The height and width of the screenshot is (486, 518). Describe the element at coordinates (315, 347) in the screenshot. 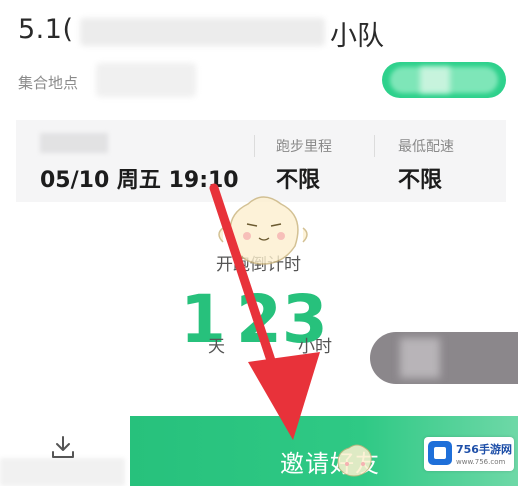

I see `countdown-hours-unit: 小时` at that location.